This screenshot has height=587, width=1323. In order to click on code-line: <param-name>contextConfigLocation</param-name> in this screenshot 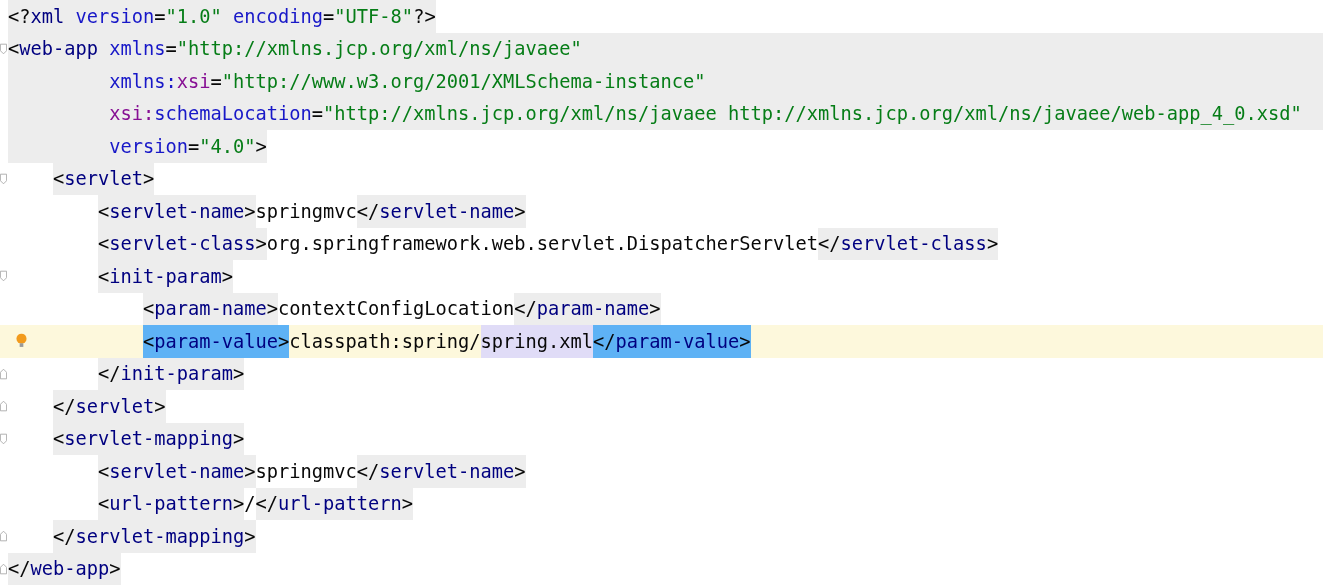, I will do `click(402, 308)`.